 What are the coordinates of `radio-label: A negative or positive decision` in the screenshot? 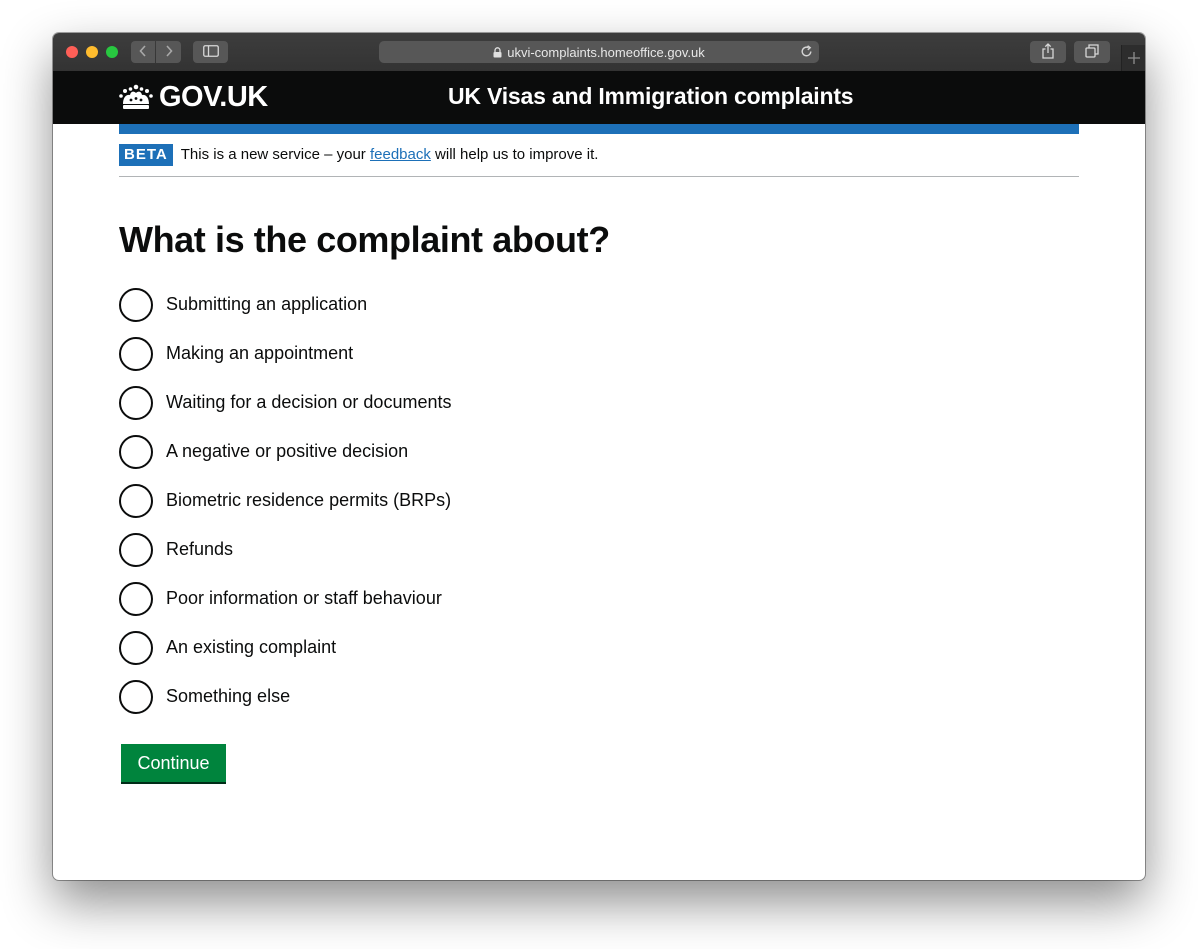 It's located at (287, 451).